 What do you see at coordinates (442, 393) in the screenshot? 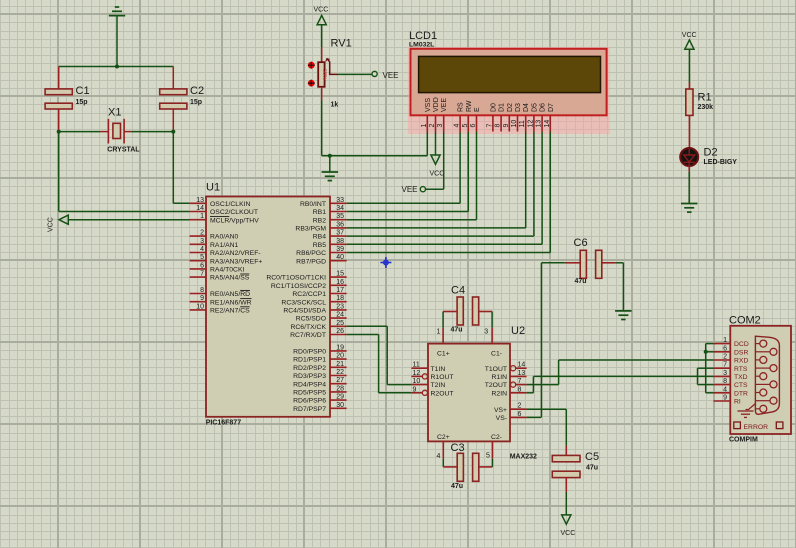
I see `svg-text: R2OUT` at bounding box center [442, 393].